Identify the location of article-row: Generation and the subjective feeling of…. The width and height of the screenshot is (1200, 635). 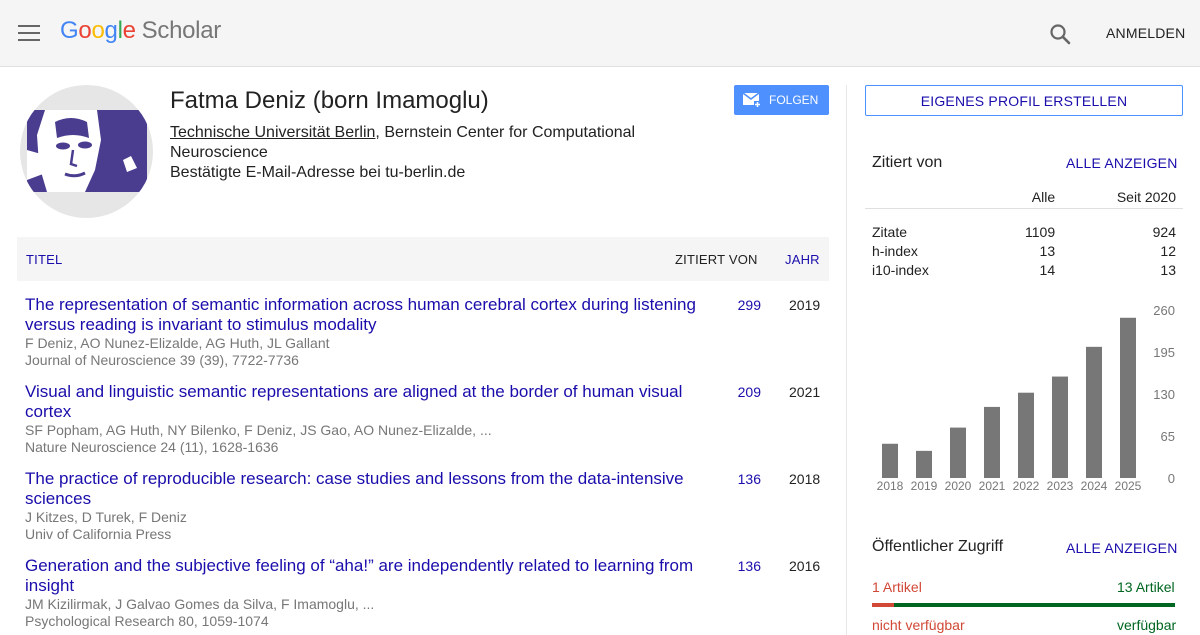
(425, 593).